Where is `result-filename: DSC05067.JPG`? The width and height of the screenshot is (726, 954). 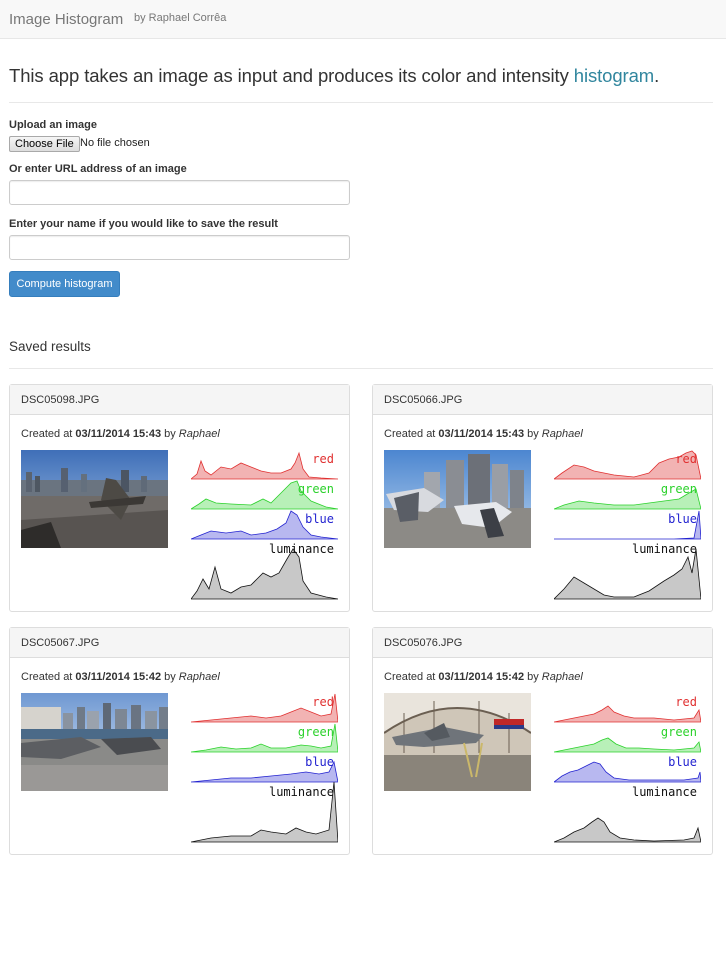 result-filename: DSC05067.JPG is located at coordinates (179, 643).